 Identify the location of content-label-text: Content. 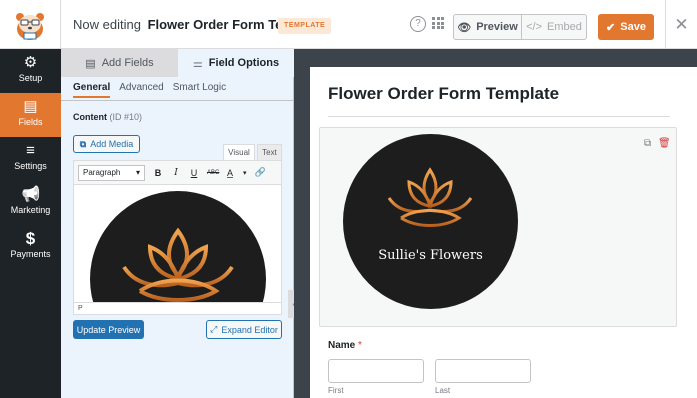
(90, 117).